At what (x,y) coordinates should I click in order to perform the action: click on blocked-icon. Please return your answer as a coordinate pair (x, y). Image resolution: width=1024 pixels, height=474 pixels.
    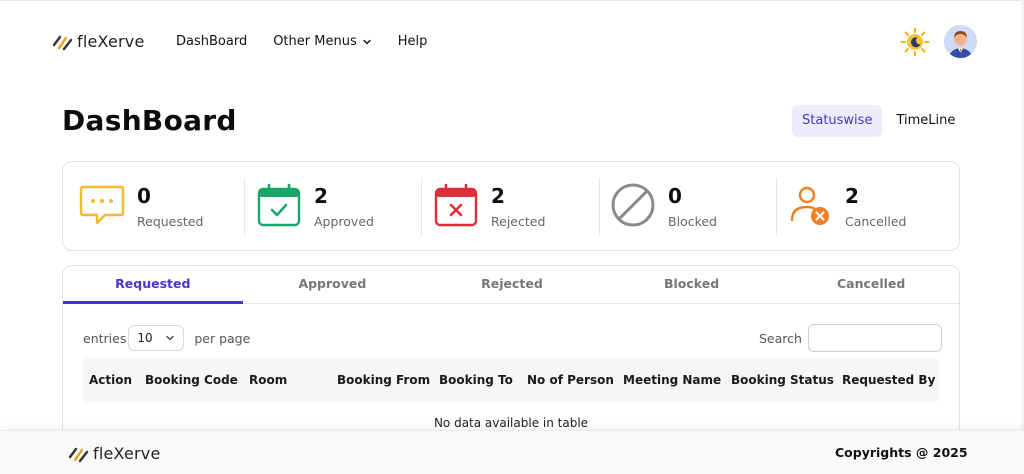
    Looking at the image, I should click on (633, 205).